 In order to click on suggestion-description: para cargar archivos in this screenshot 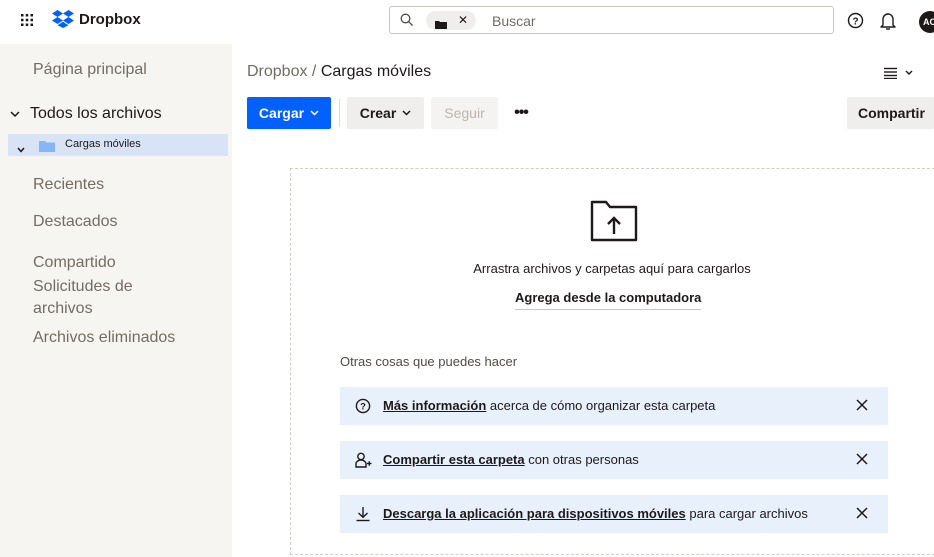, I will do `click(746, 513)`.